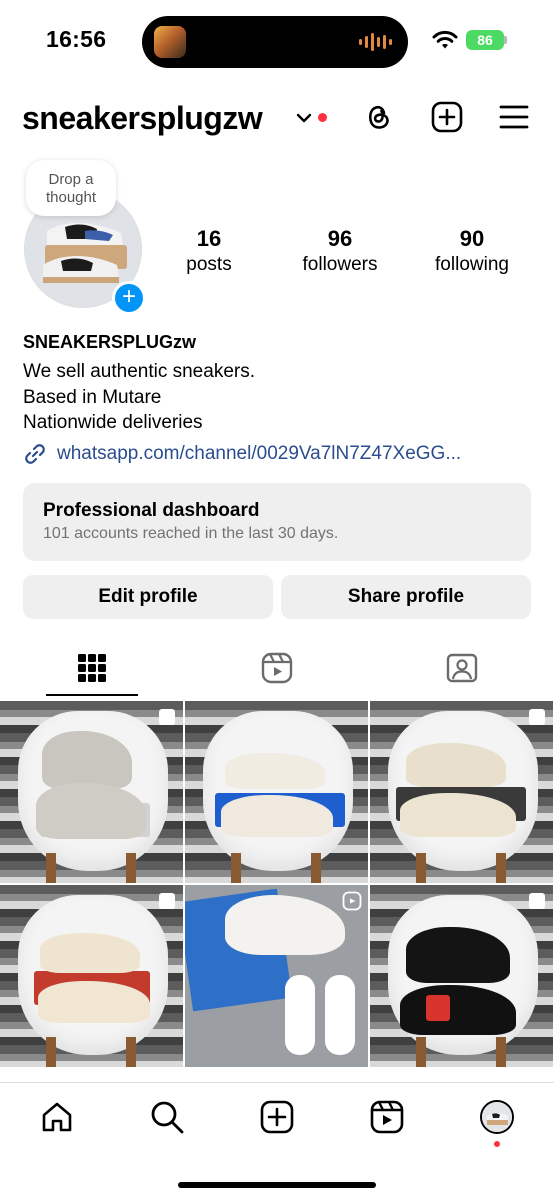 Image resolution: width=554 pixels, height=1200 pixels. I want to click on posts-count: 16, so click(209, 238).